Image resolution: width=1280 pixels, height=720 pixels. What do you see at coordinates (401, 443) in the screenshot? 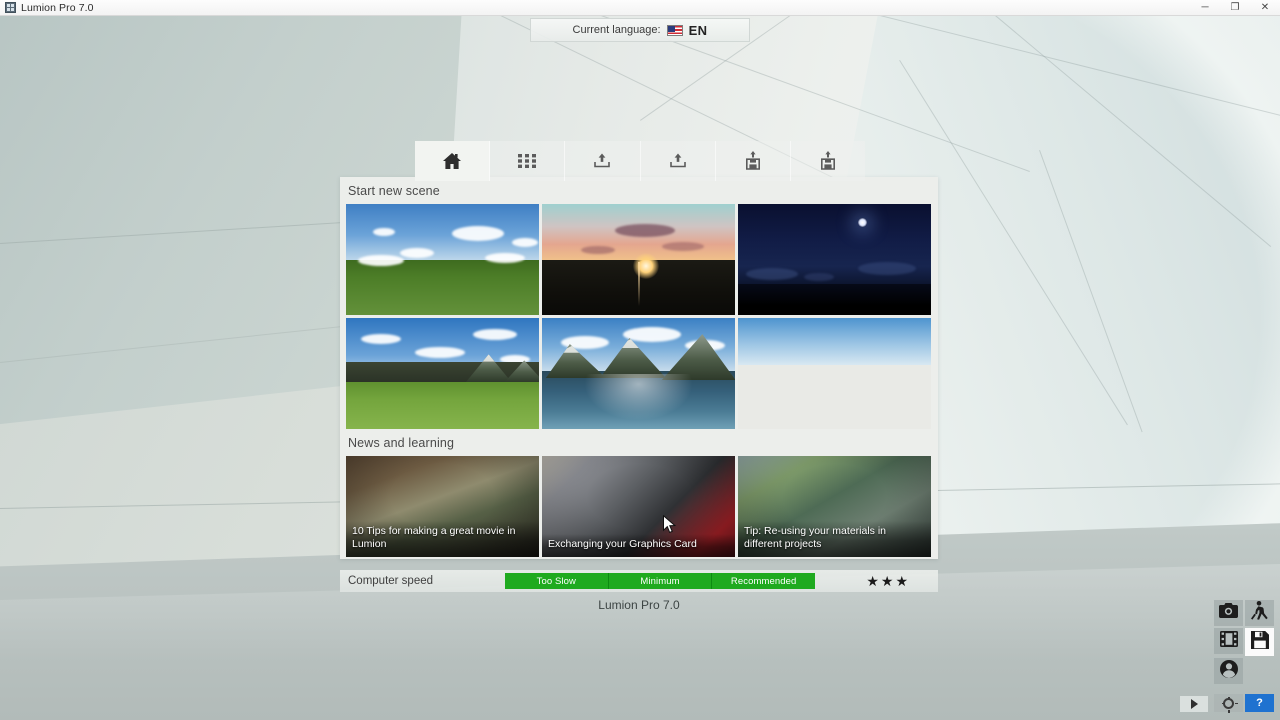
I see `news-and-learning-title: News and learning` at bounding box center [401, 443].